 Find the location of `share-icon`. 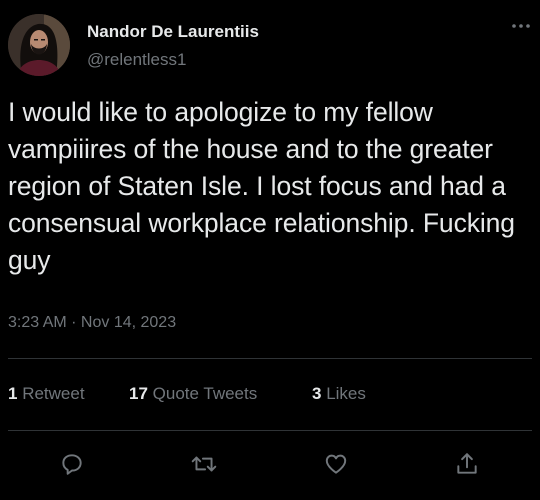

share-icon is located at coordinates (467, 463).